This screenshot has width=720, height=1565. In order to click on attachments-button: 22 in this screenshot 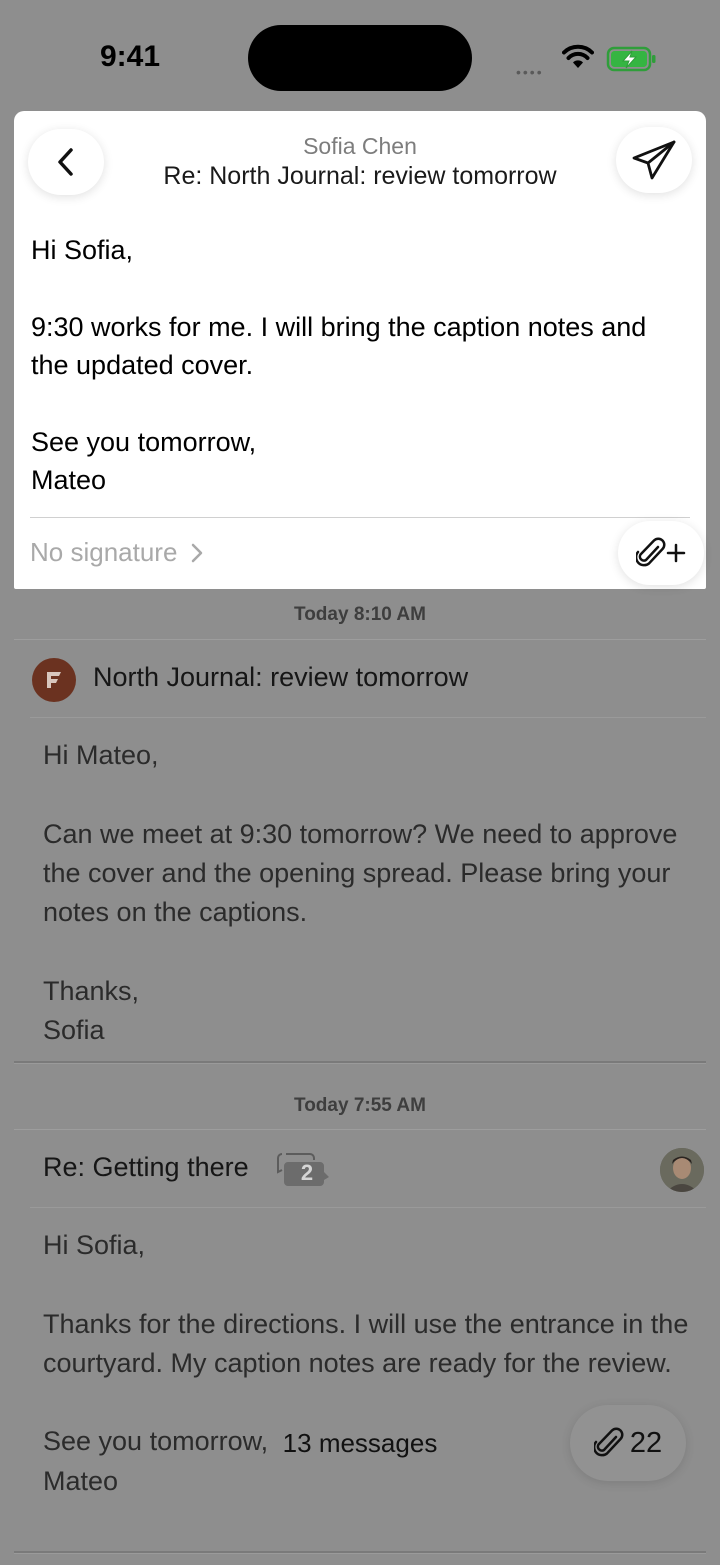, I will do `click(628, 1443)`.